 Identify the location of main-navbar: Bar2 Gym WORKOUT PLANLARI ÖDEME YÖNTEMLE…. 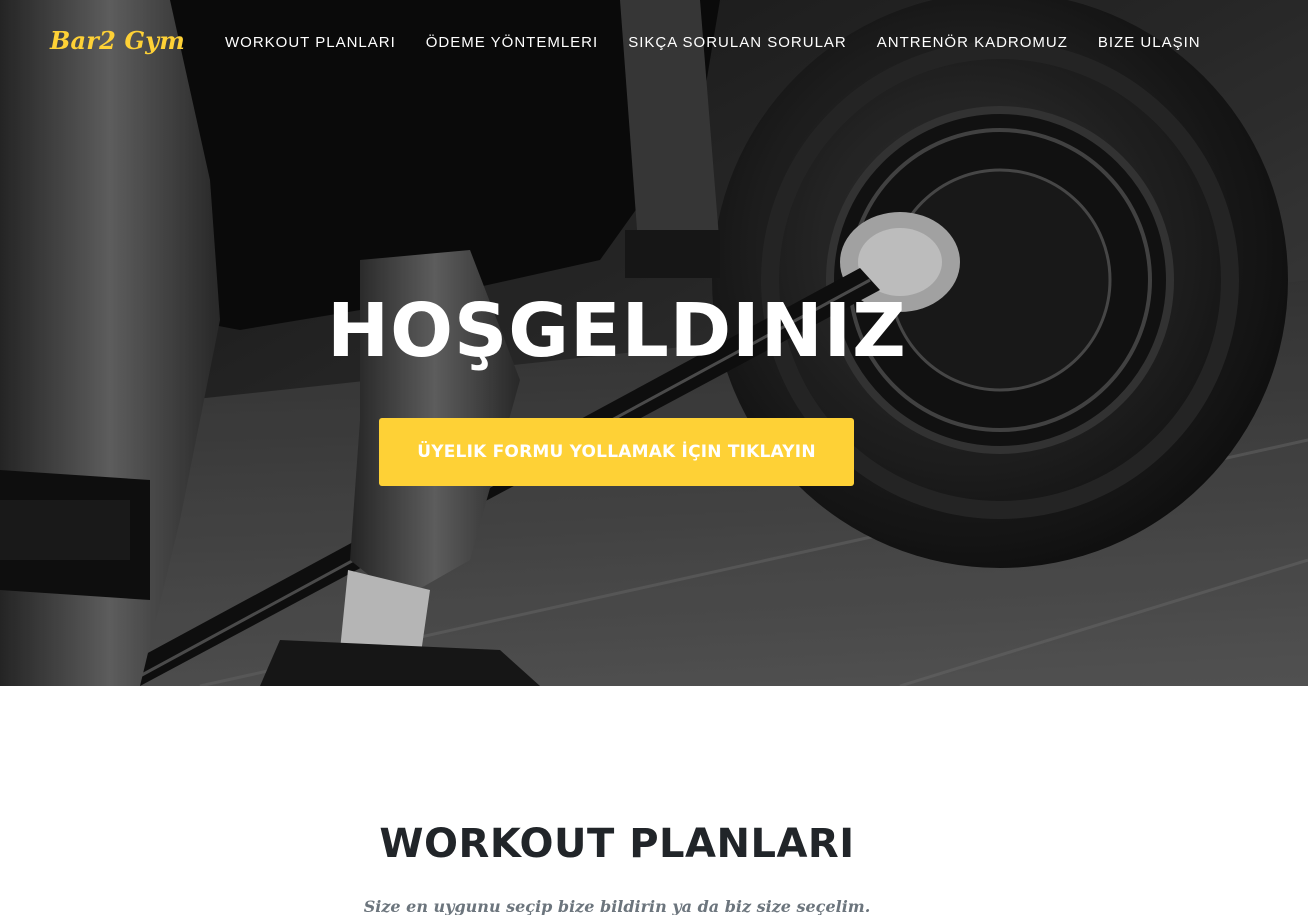
(654, 43).